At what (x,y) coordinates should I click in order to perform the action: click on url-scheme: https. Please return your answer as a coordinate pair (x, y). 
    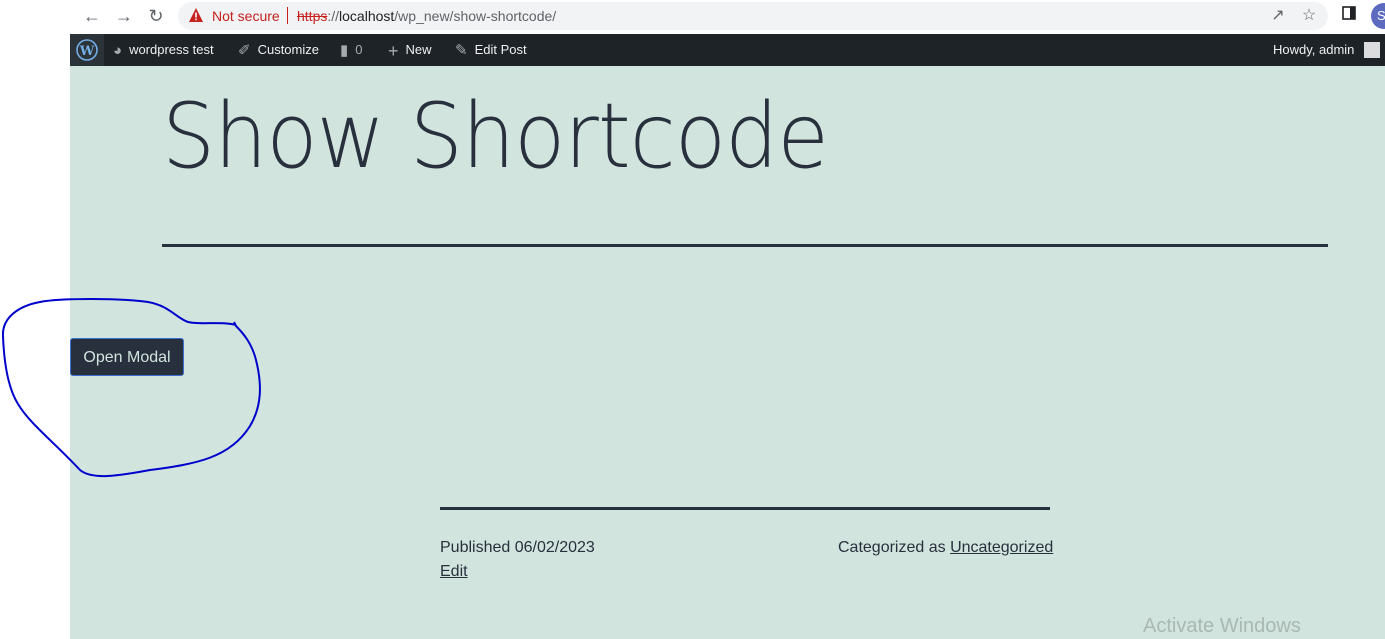
    Looking at the image, I should click on (312, 16).